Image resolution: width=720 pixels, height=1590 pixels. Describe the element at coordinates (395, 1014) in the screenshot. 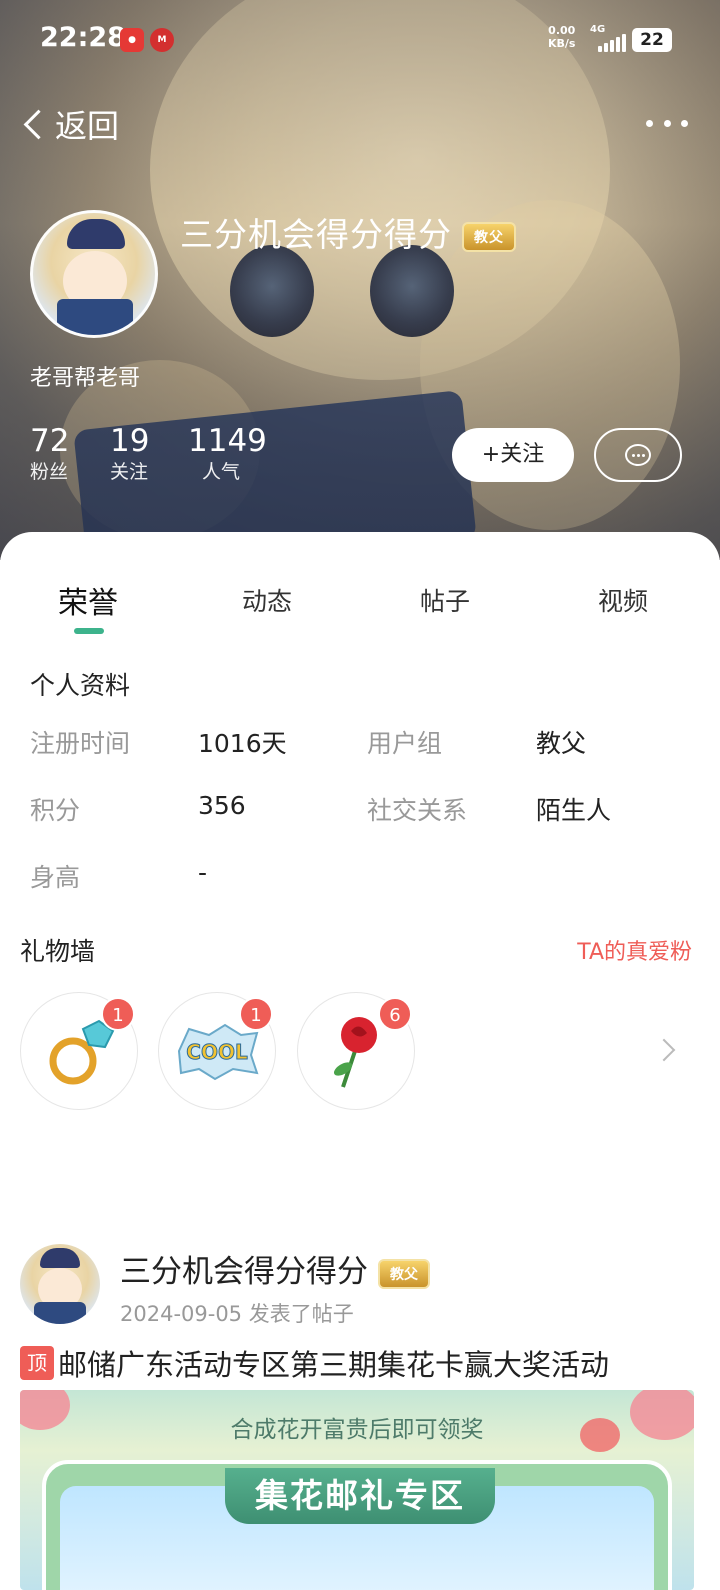

I see `gift-count-badge: 6` at that location.